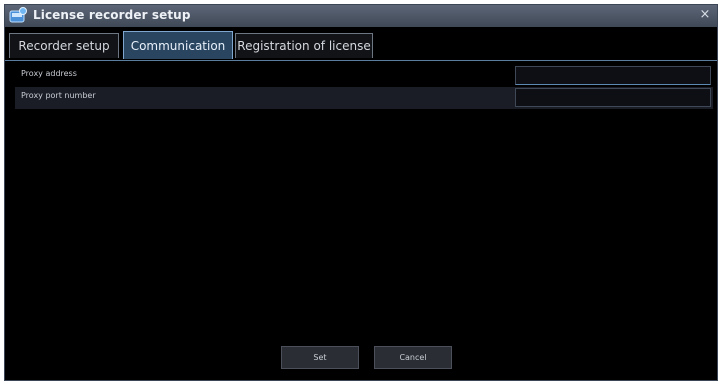 The width and height of the screenshot is (722, 383). What do you see at coordinates (361, 16) in the screenshot?
I see `title-bar: License recorder setup ×` at bounding box center [361, 16].